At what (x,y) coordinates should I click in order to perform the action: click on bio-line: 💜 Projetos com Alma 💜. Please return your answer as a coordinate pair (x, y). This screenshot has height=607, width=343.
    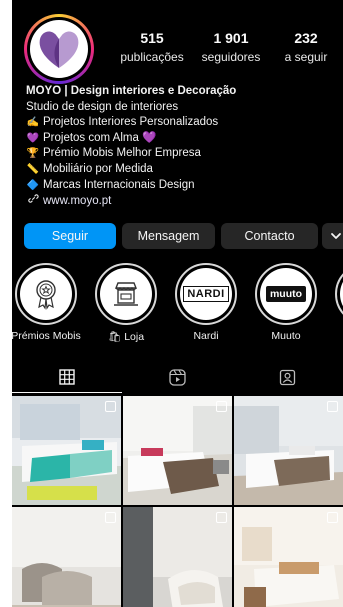
    Looking at the image, I should click on (181, 139).